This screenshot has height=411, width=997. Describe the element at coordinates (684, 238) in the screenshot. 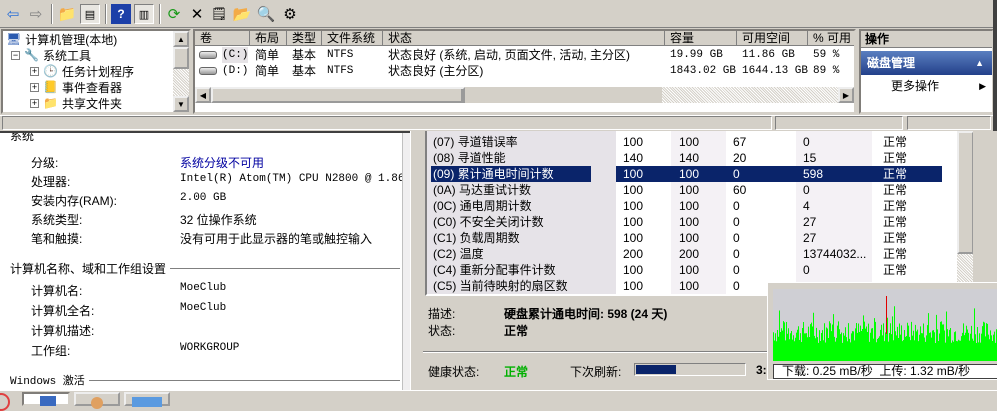

I see `smart-row: (C1) 负载周期数 100 100 0 27 正常` at that location.